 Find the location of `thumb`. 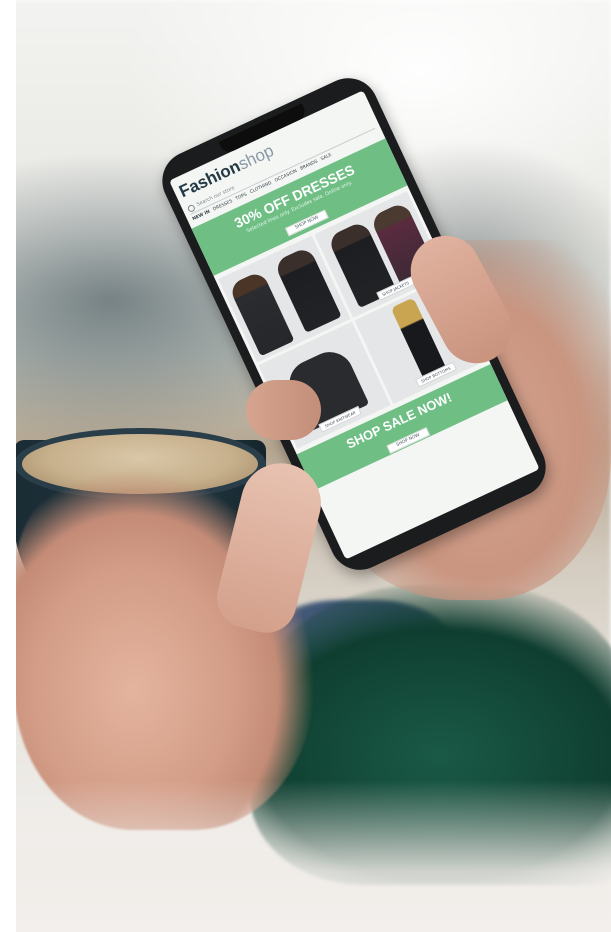

thumb is located at coordinates (283, 410).